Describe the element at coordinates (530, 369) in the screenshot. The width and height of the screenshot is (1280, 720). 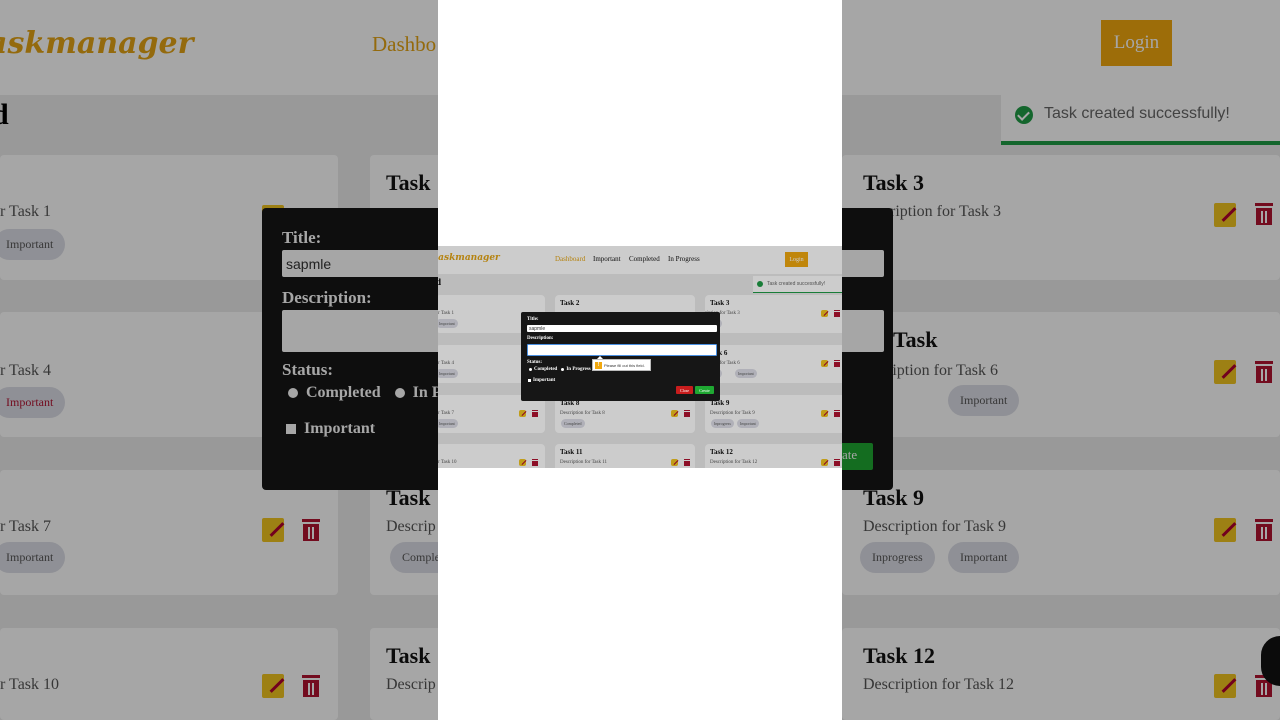
I see `status-completed-radio` at that location.